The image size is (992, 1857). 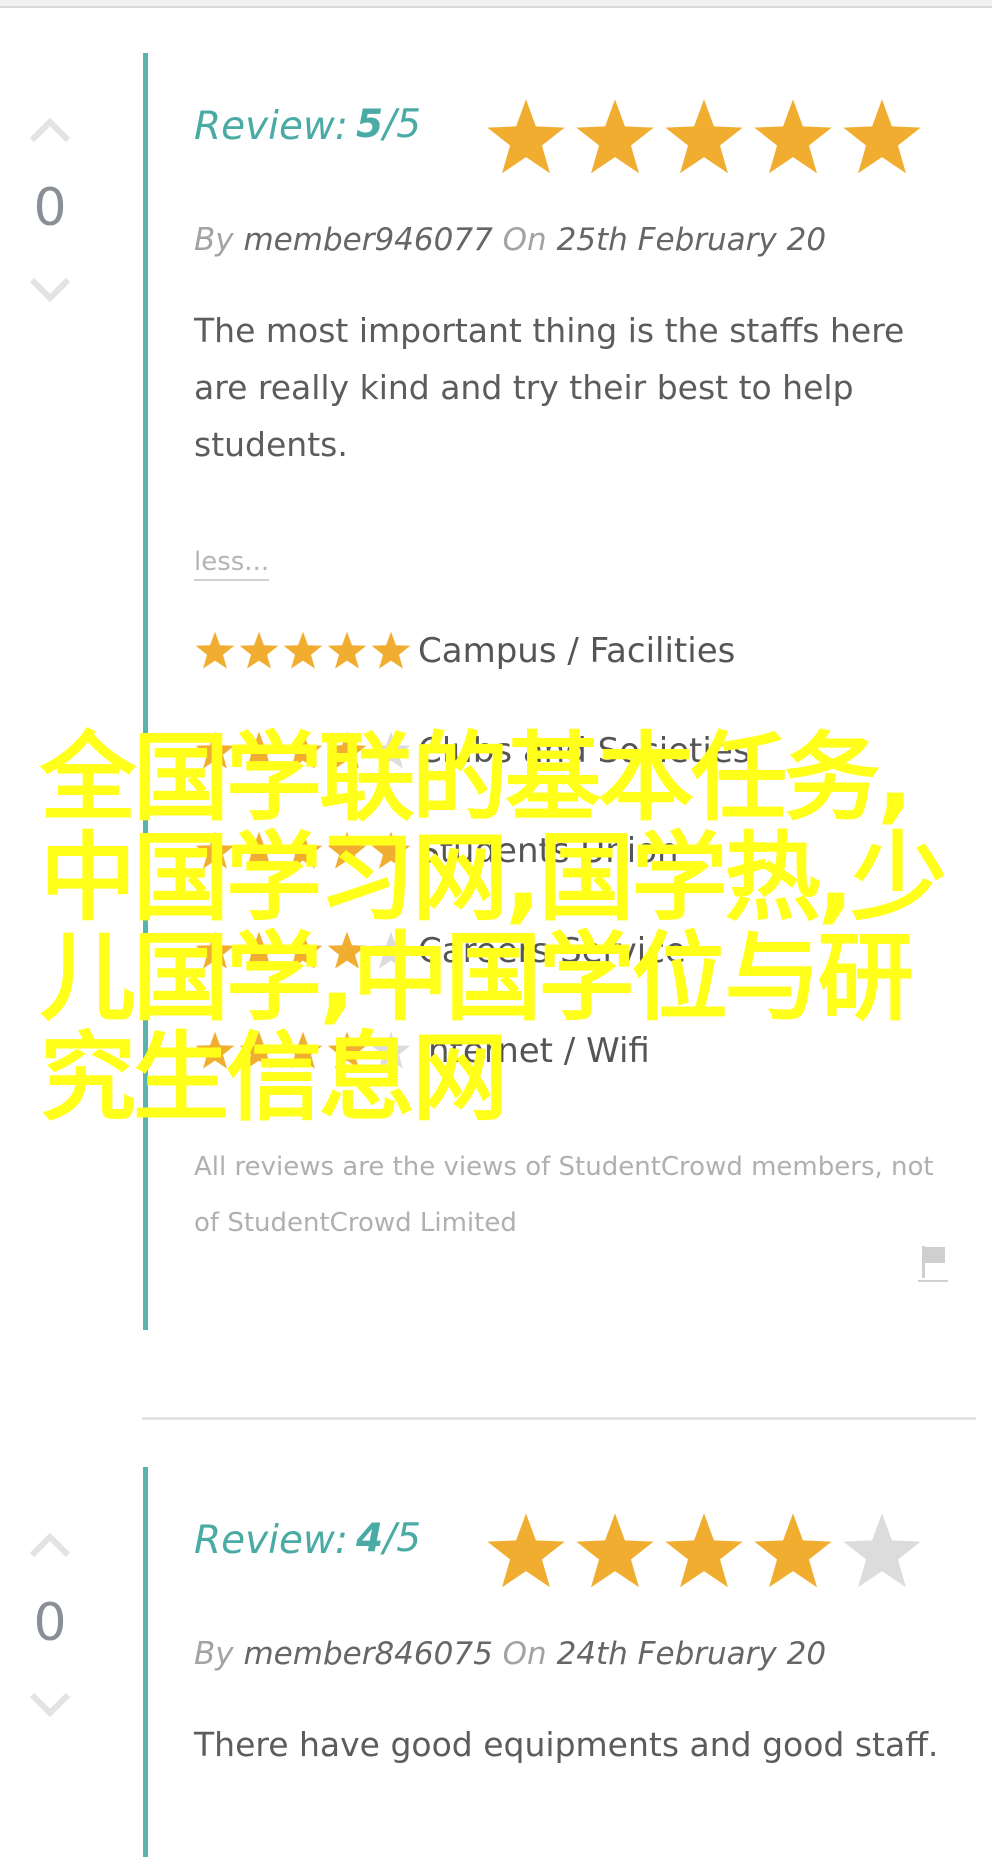 I want to click on review-byline: By member846075 On 24th February 20, so click(x=574, y=1654).